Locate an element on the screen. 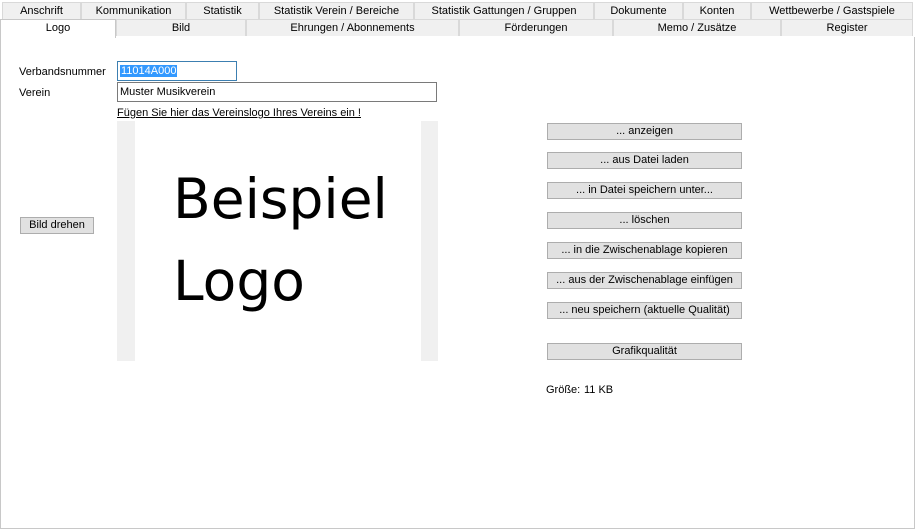 Image resolution: width=915 pixels, height=530 pixels. verein-field: Muster Musikverein is located at coordinates (277, 92).